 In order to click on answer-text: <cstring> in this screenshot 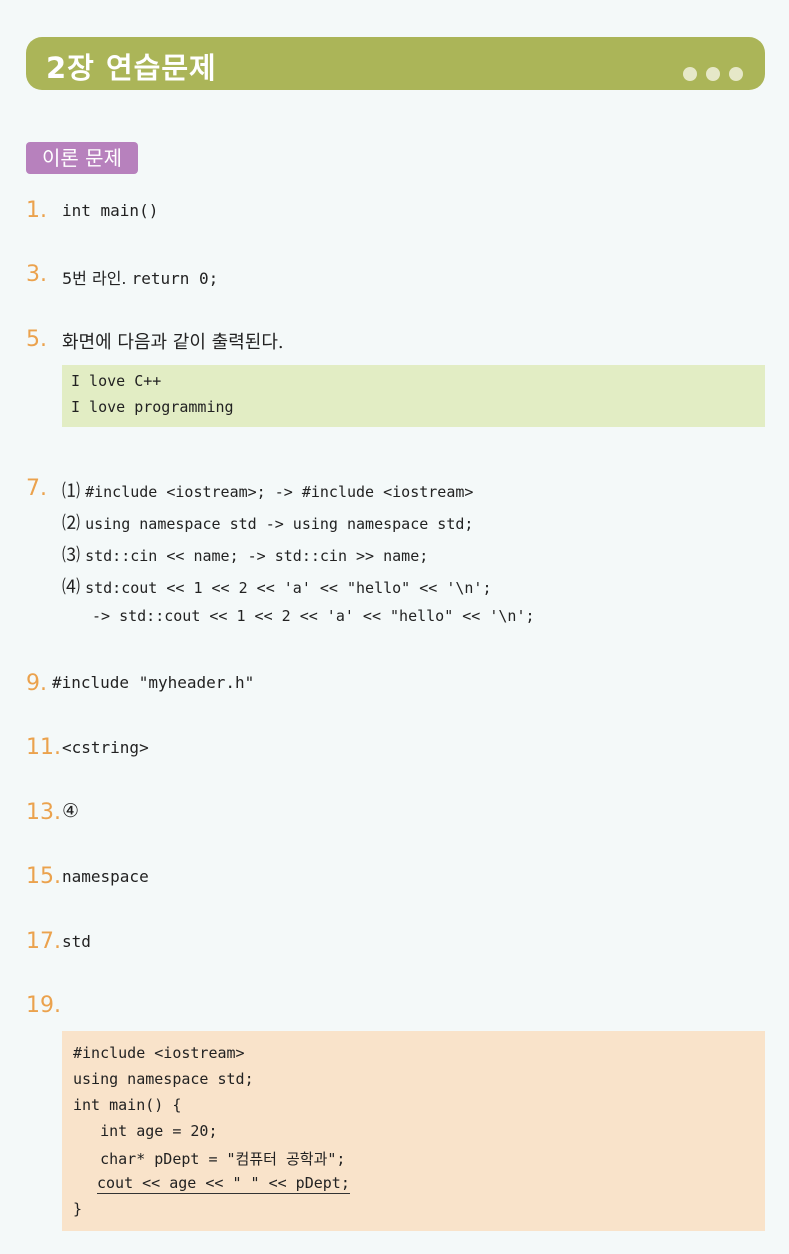, I will do `click(105, 747)`.